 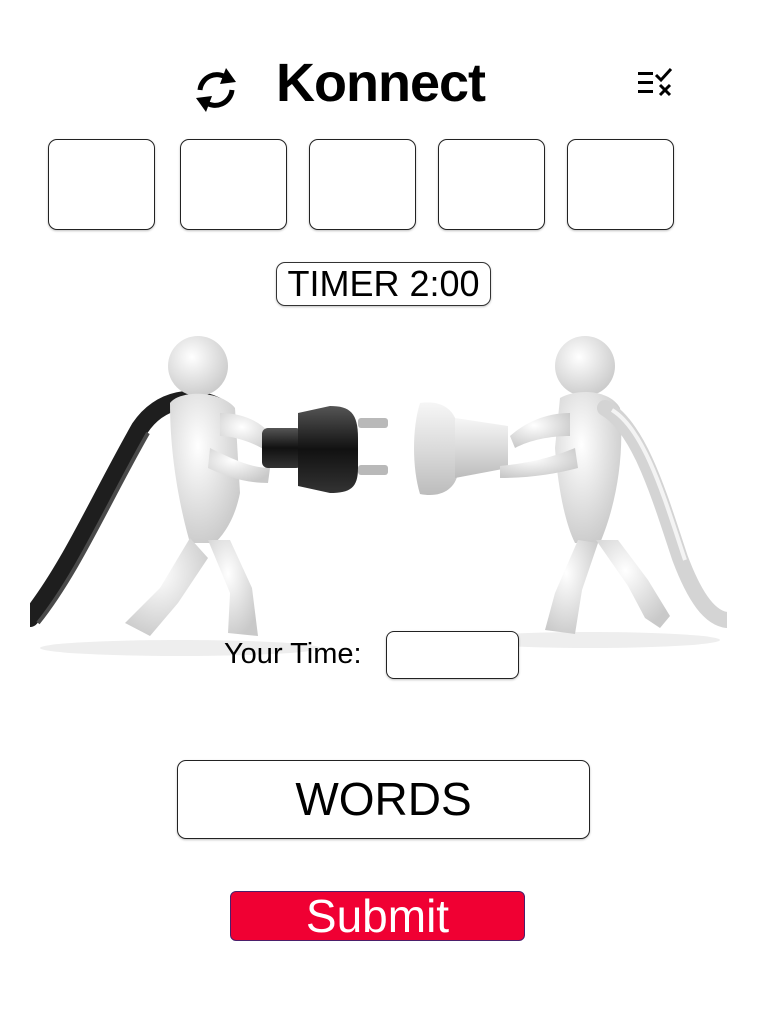 What do you see at coordinates (216, 90) in the screenshot?
I see `refresh-icon` at bounding box center [216, 90].